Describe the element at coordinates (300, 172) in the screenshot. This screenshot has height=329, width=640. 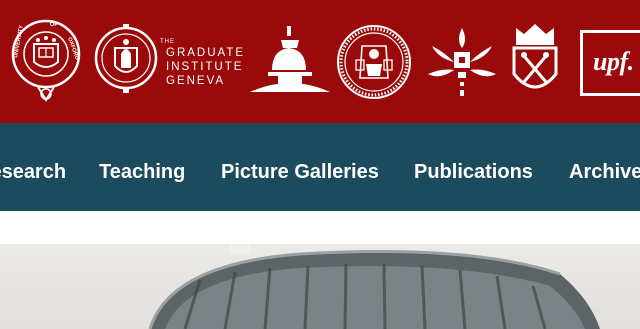
I see `nav-item-picture-galleries: Picture Galleries` at that location.